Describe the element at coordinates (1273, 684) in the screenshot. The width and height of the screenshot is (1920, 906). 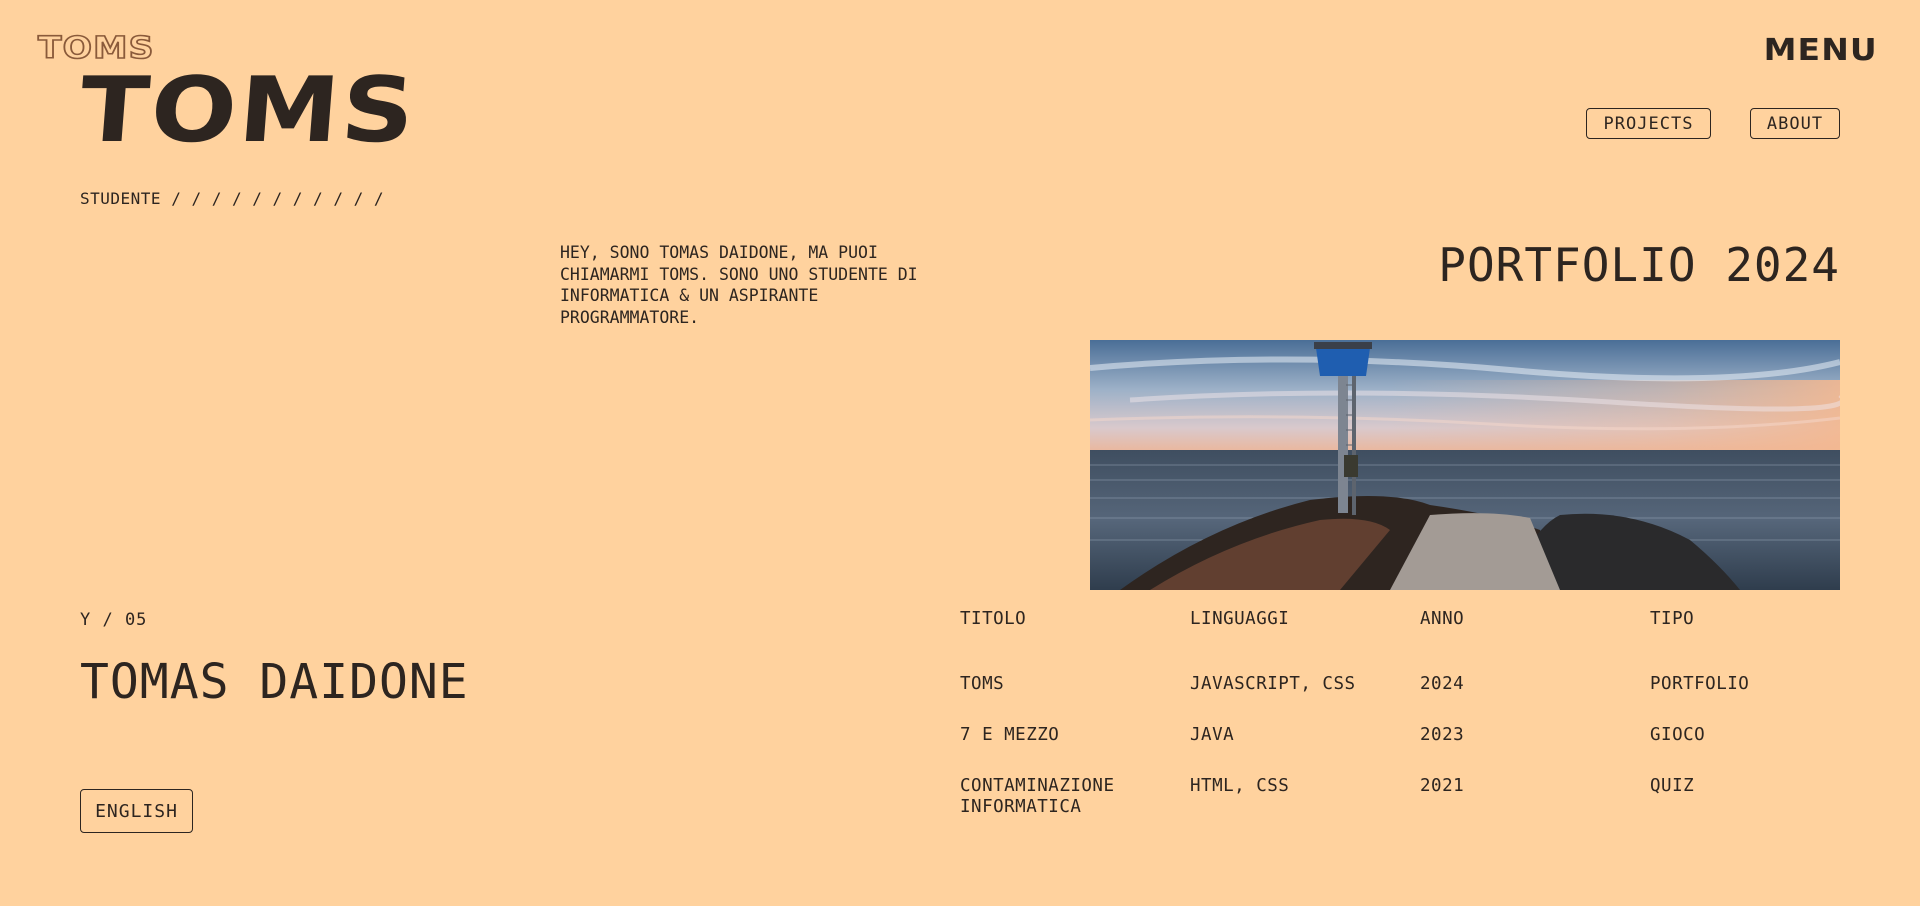
I see `project-languages: JAVASCRIPT, CSS` at that location.